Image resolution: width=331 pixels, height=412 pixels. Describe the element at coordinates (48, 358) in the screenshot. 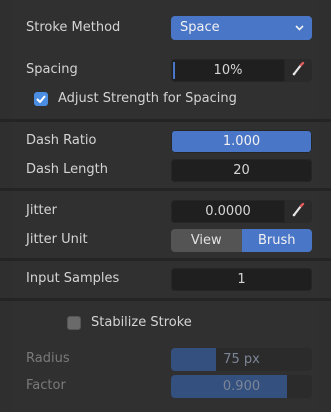

I see `radius-label: Radius` at that location.